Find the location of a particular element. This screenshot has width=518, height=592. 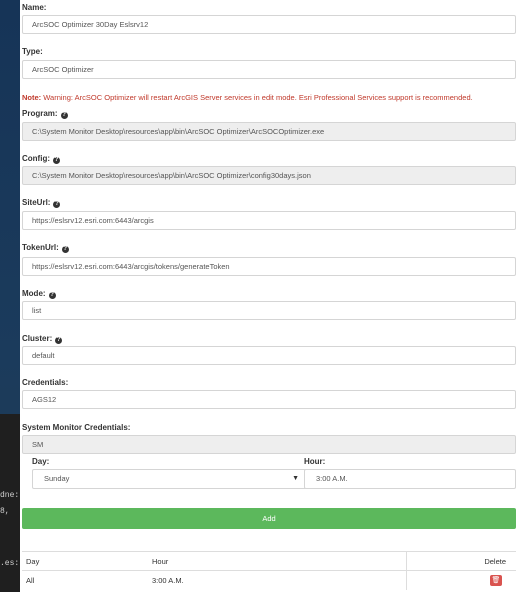

cluster-label-text: Cluster: is located at coordinates (37, 338).